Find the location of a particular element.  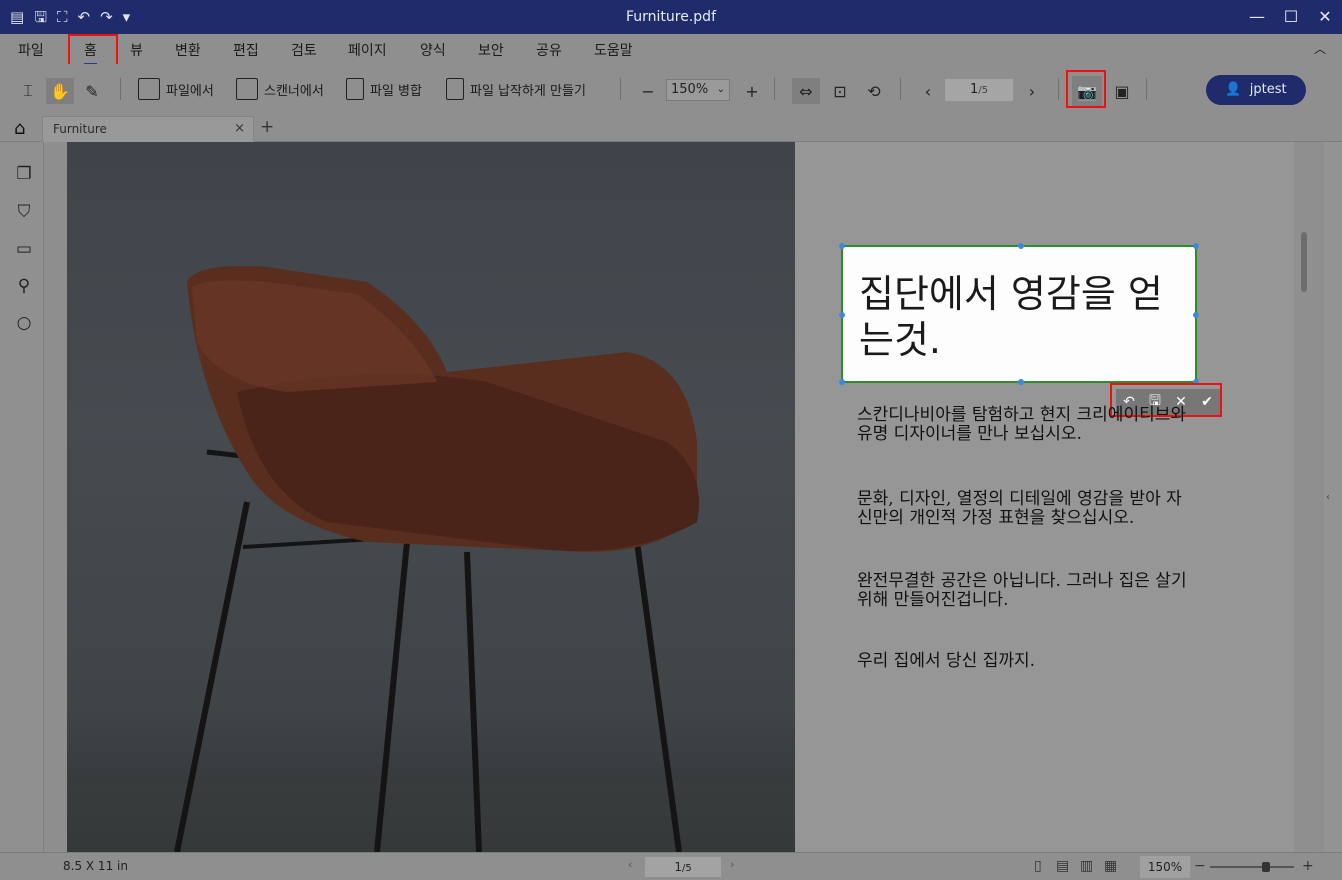

window-title: Furniture.pdf is located at coordinates (670, 17).